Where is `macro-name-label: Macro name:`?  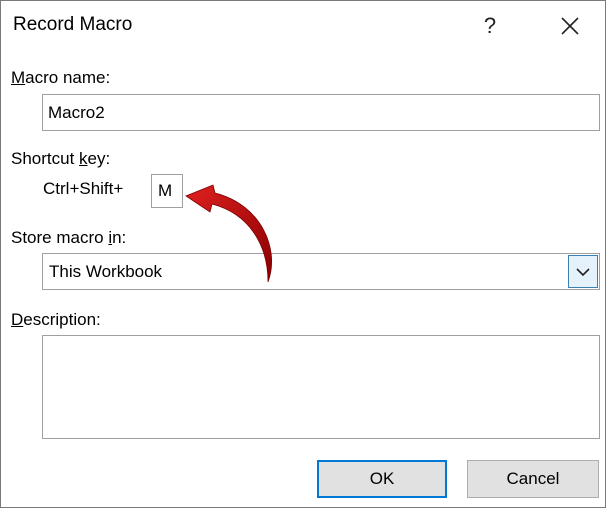
macro-name-label: Macro name: is located at coordinates (61, 77).